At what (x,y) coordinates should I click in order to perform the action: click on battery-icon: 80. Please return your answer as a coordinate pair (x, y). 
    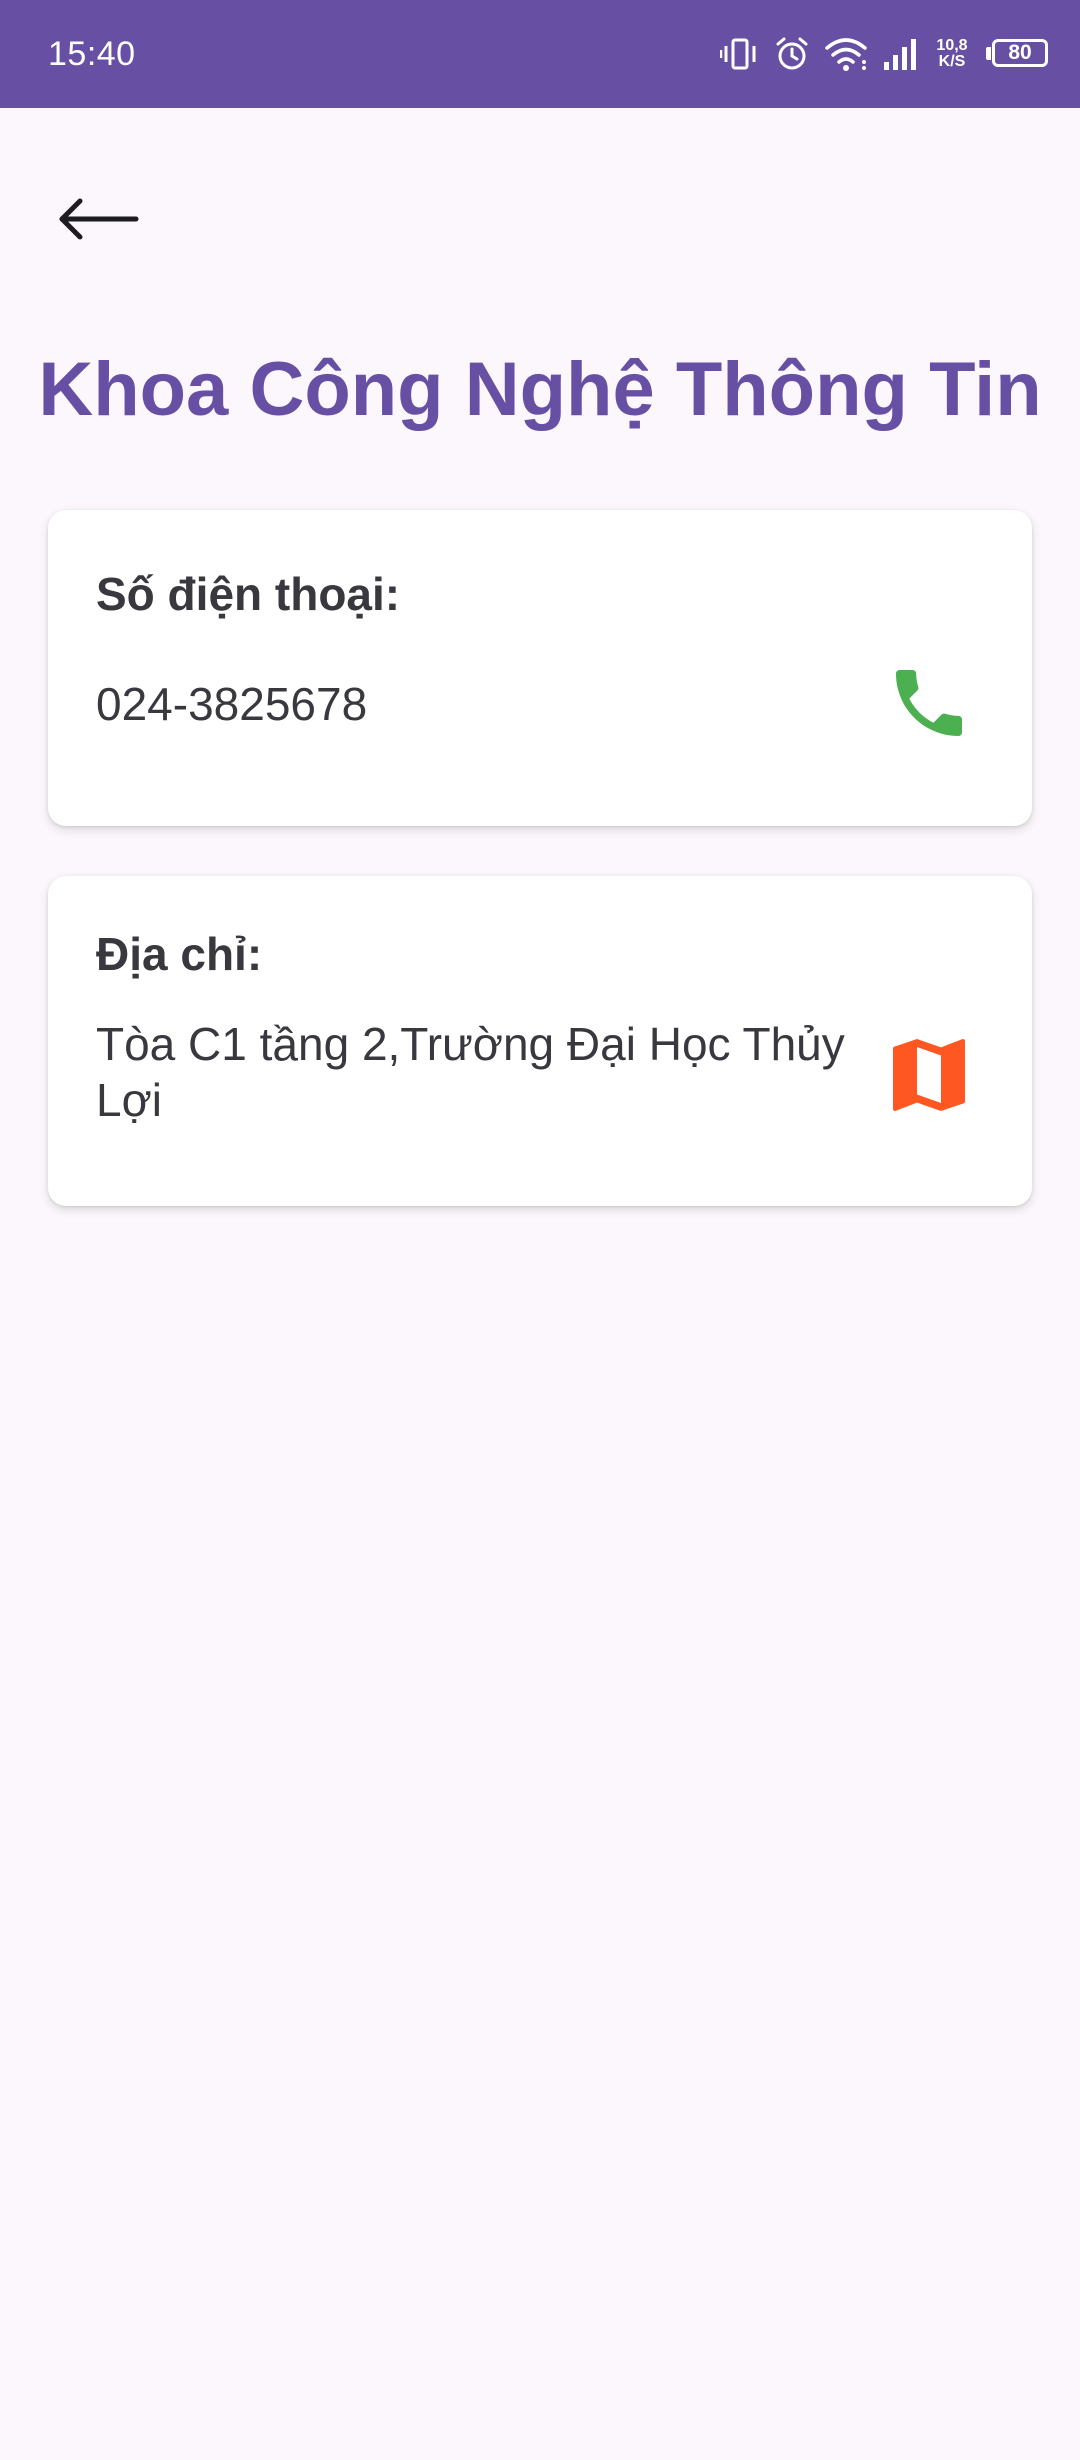
    Looking at the image, I should click on (1019, 54).